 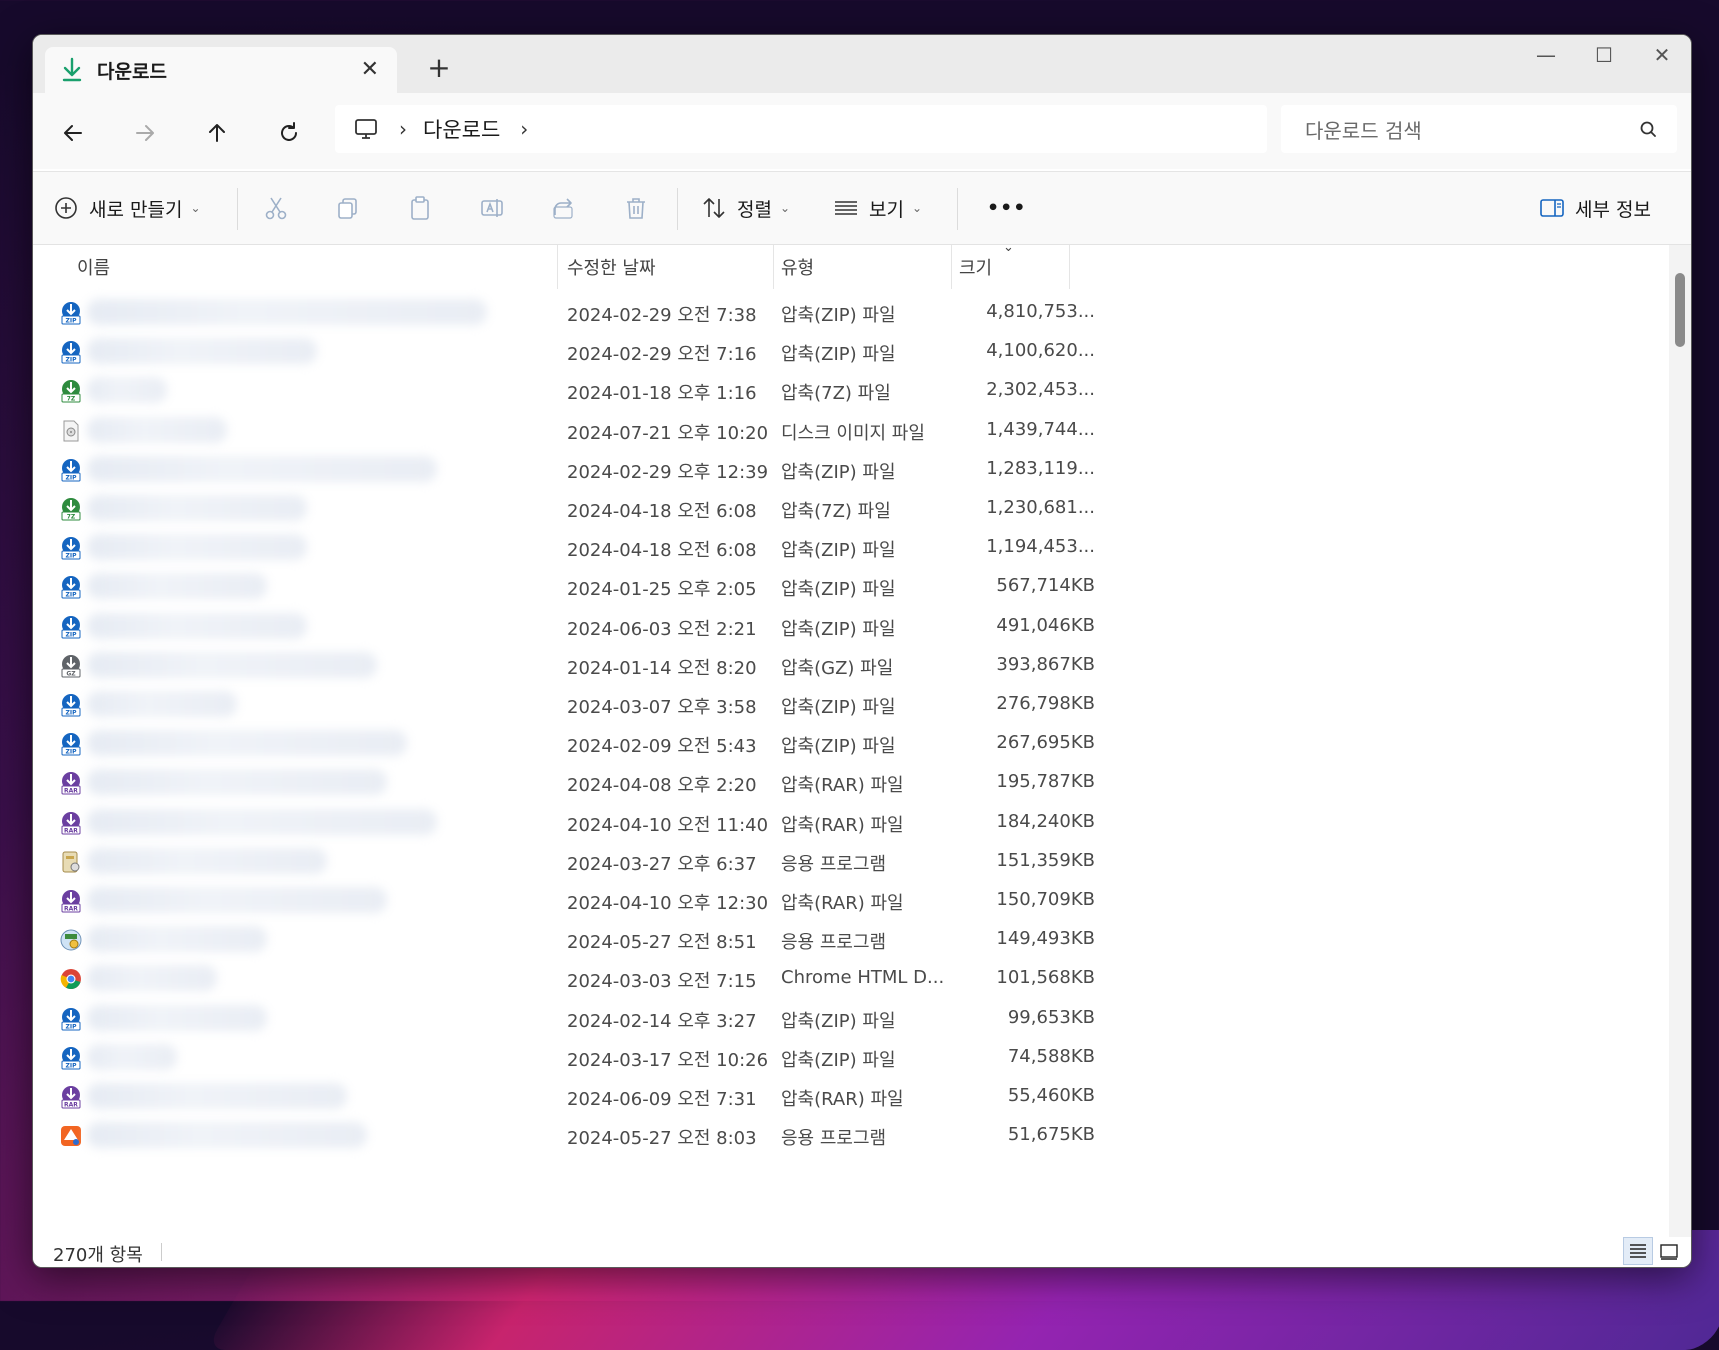 What do you see at coordinates (1638, 1251) in the screenshot?
I see `details-view-toggle` at bounding box center [1638, 1251].